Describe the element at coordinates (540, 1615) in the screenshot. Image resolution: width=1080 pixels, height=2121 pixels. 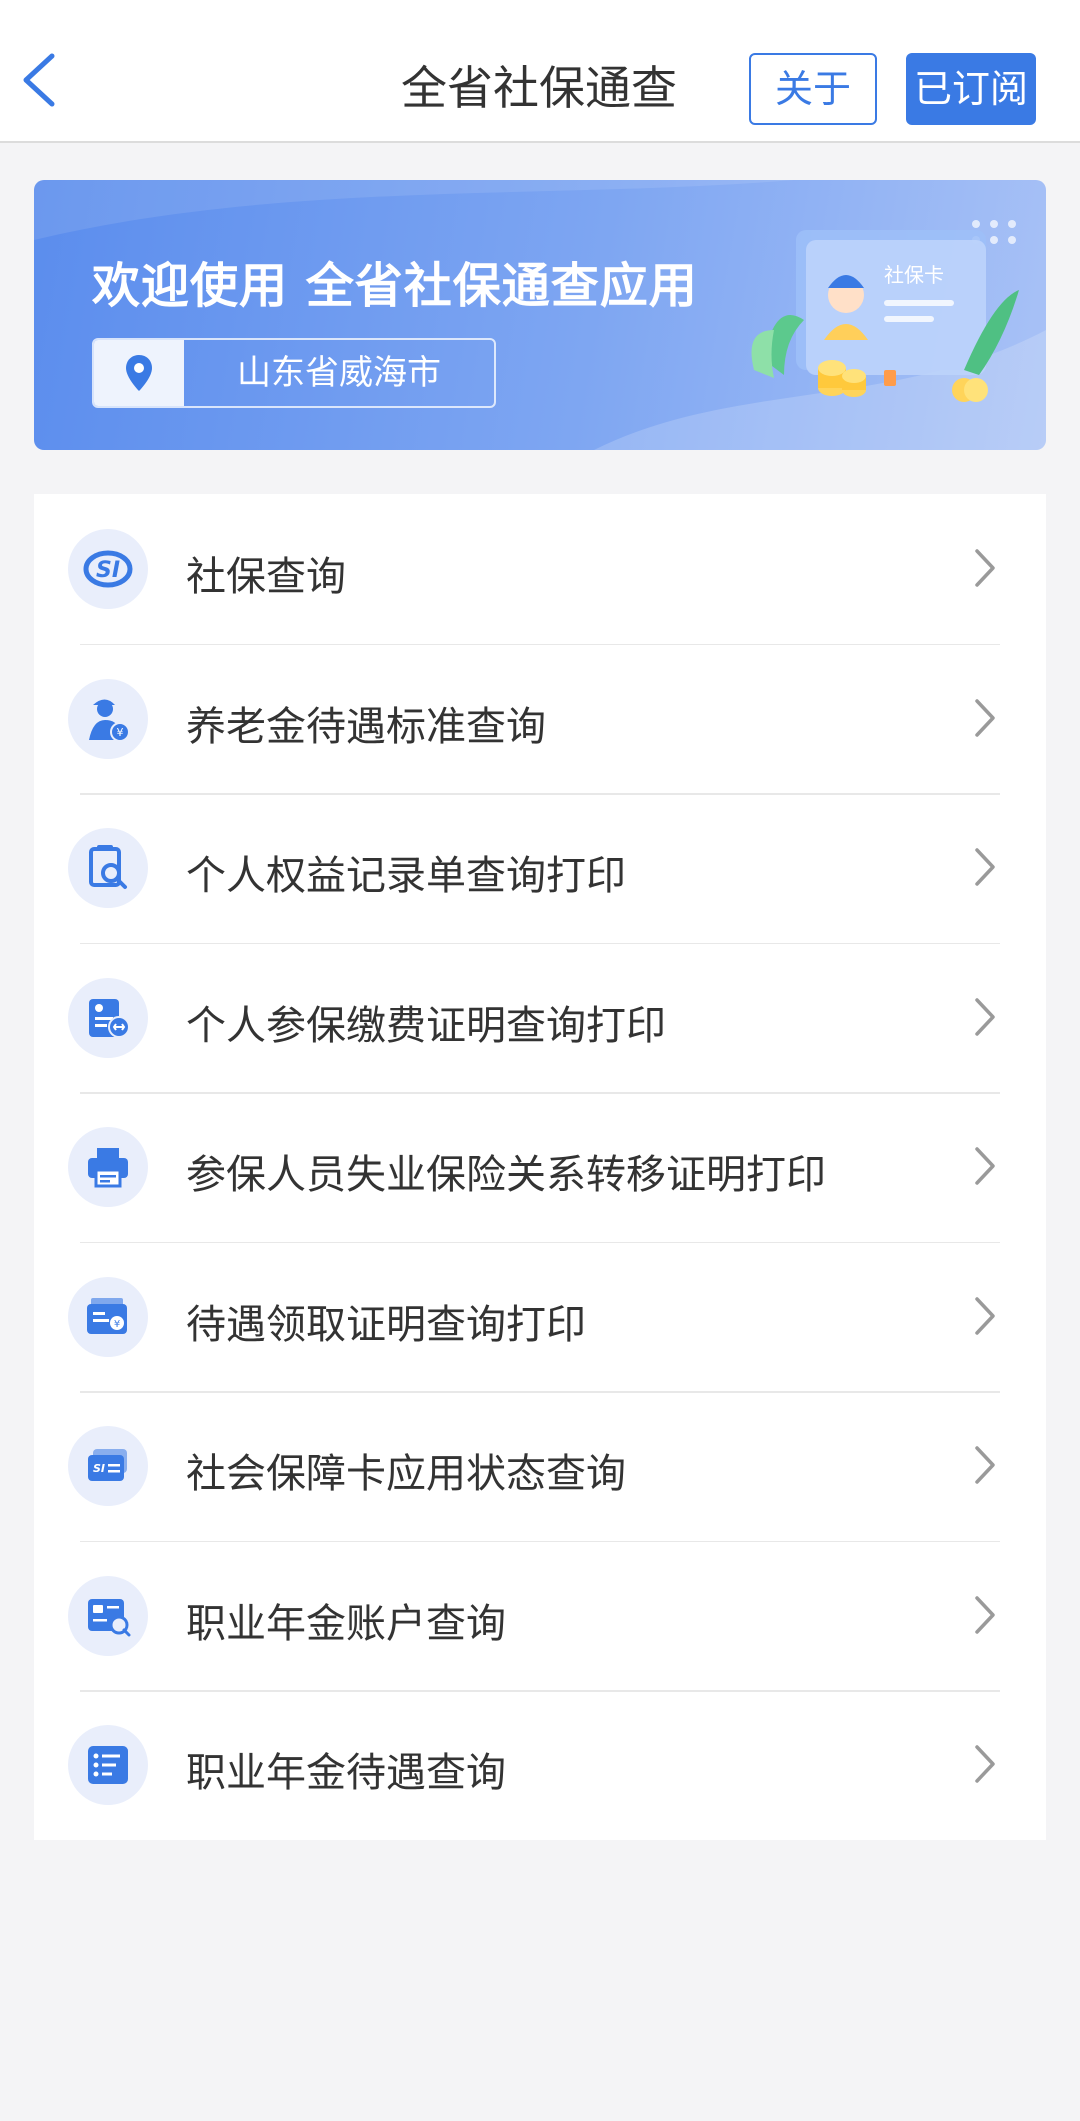
I see `menu-item-annuity-account-query: 职业年金账户查询` at that location.